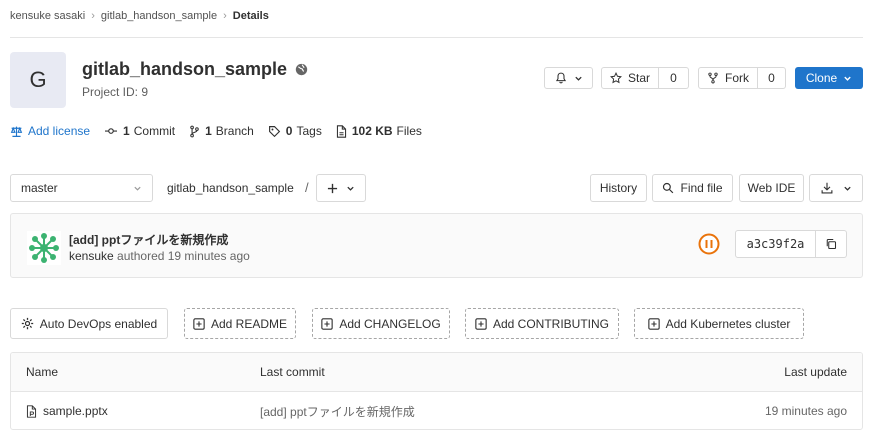  What do you see at coordinates (821, 78) in the screenshot?
I see `clone-label: Clone` at bounding box center [821, 78].